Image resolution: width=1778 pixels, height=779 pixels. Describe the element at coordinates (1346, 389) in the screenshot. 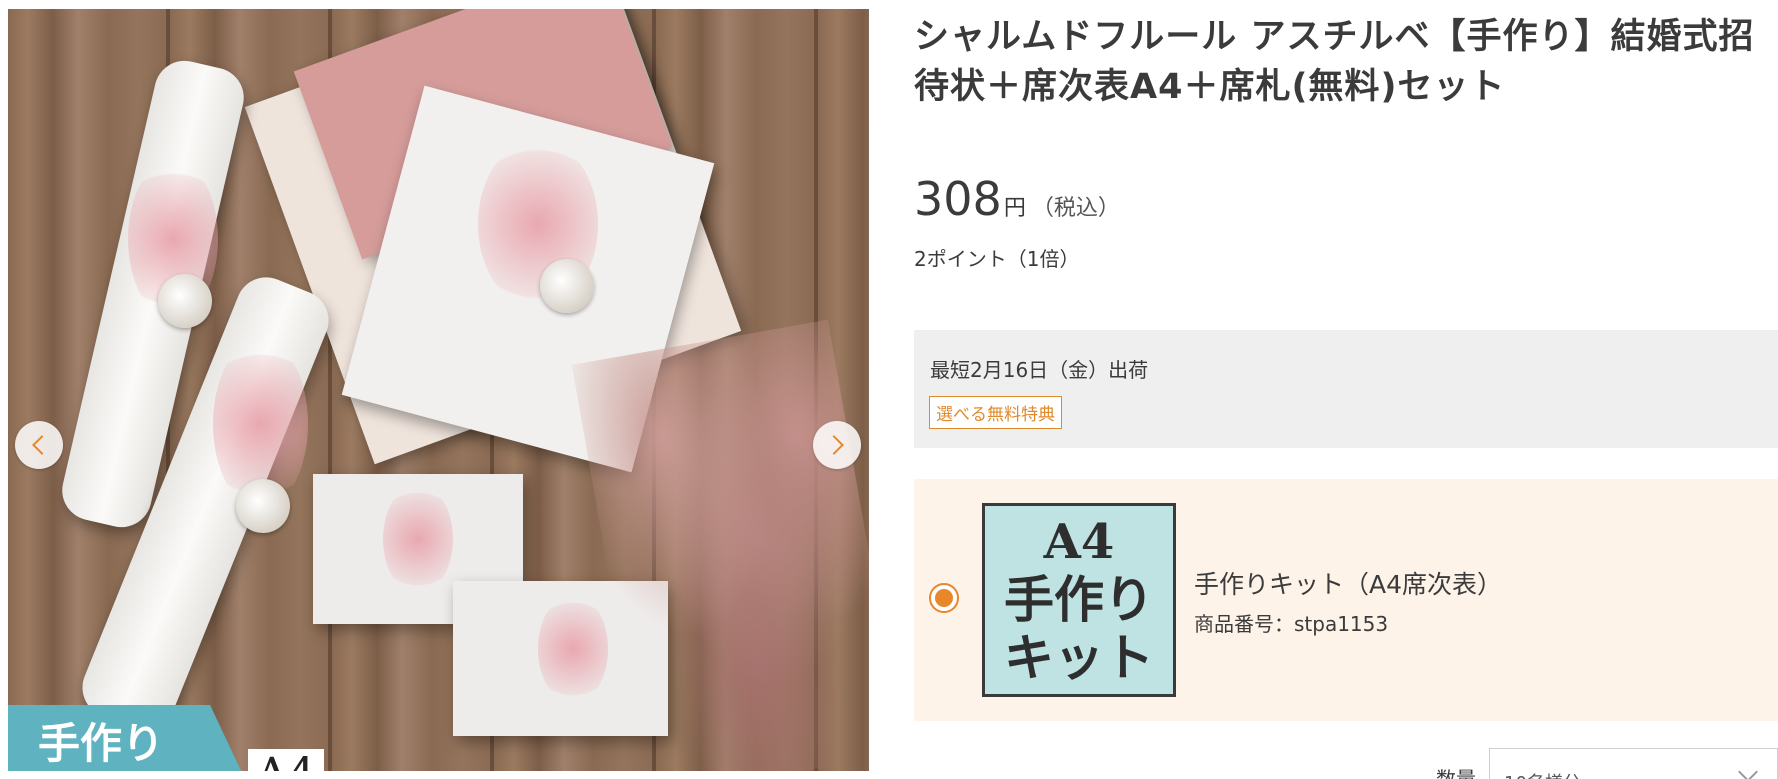

I see `shipping-info-box: 最短2月16日（金）出荷 選べる無料特典` at that location.